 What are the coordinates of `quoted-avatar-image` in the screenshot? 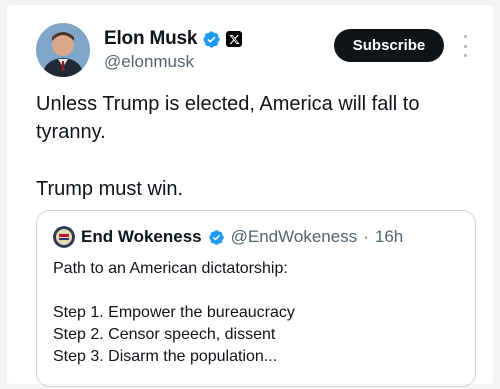 It's located at (64, 237).